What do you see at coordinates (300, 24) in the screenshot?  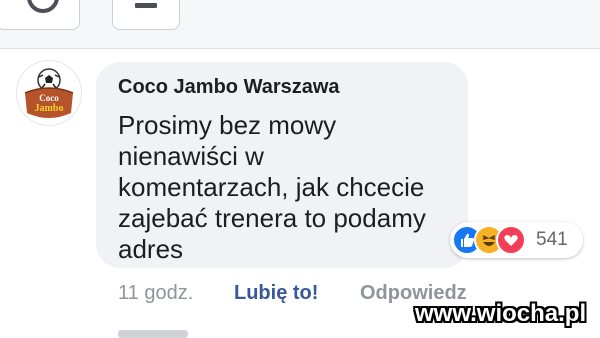 I see `top-action-bar` at bounding box center [300, 24].